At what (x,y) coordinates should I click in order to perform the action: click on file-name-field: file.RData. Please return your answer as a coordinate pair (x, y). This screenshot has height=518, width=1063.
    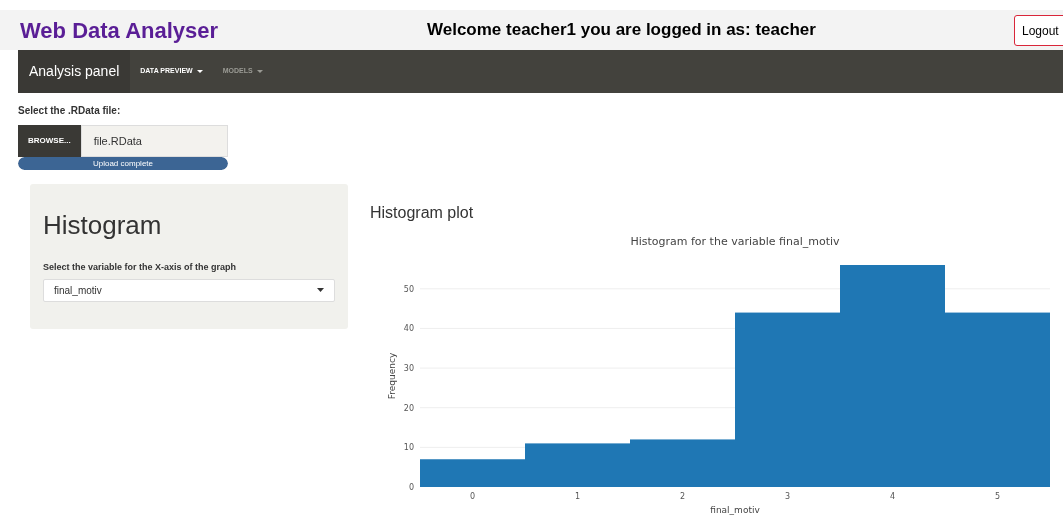
    Looking at the image, I should click on (154, 141).